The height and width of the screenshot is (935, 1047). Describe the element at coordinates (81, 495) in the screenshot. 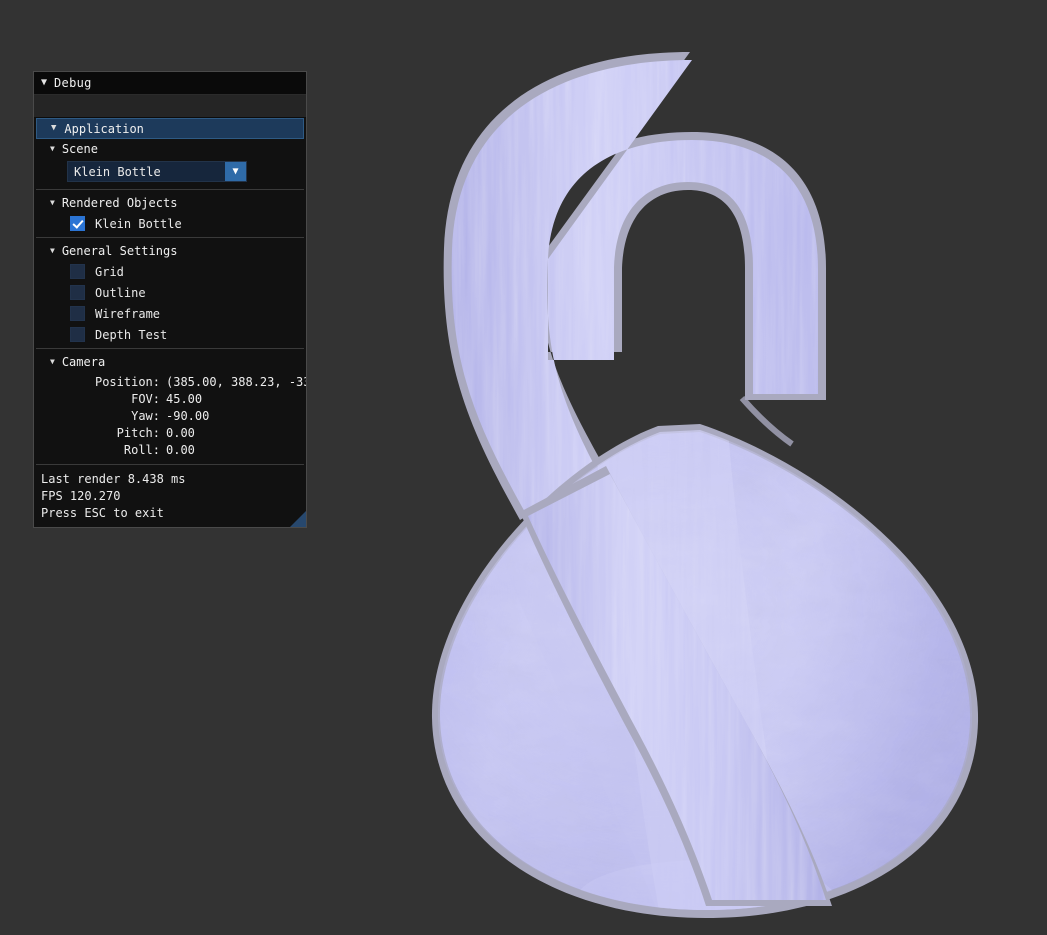

I see `status-fps: FPS 120.270` at that location.